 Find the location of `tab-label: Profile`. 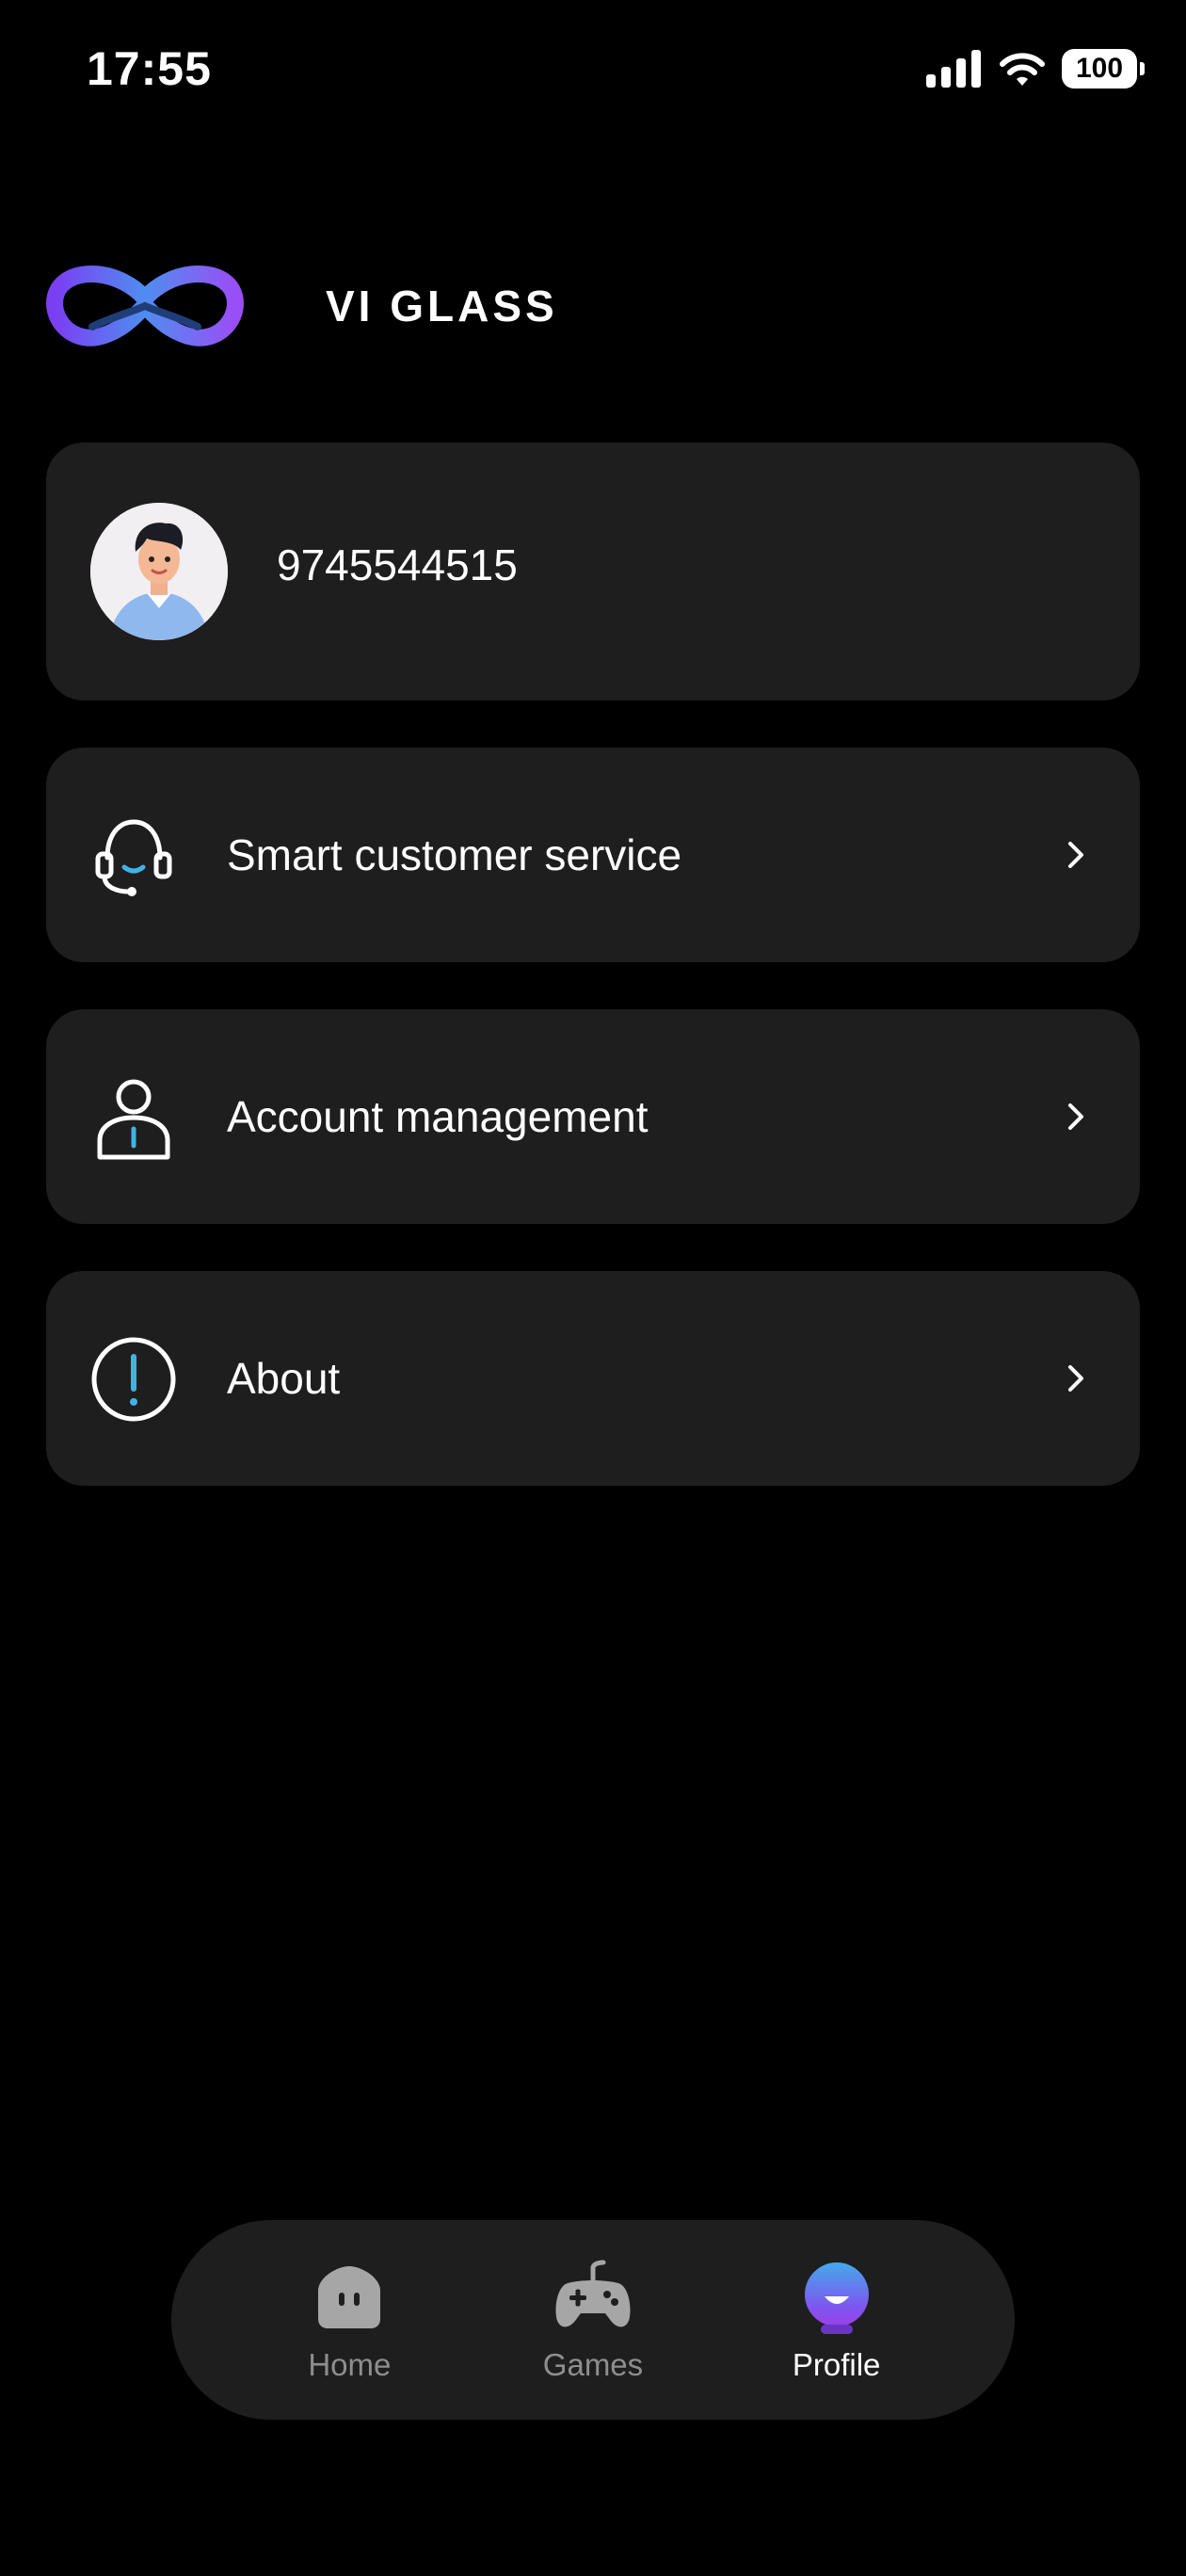

tab-label: Profile is located at coordinates (836, 2364).